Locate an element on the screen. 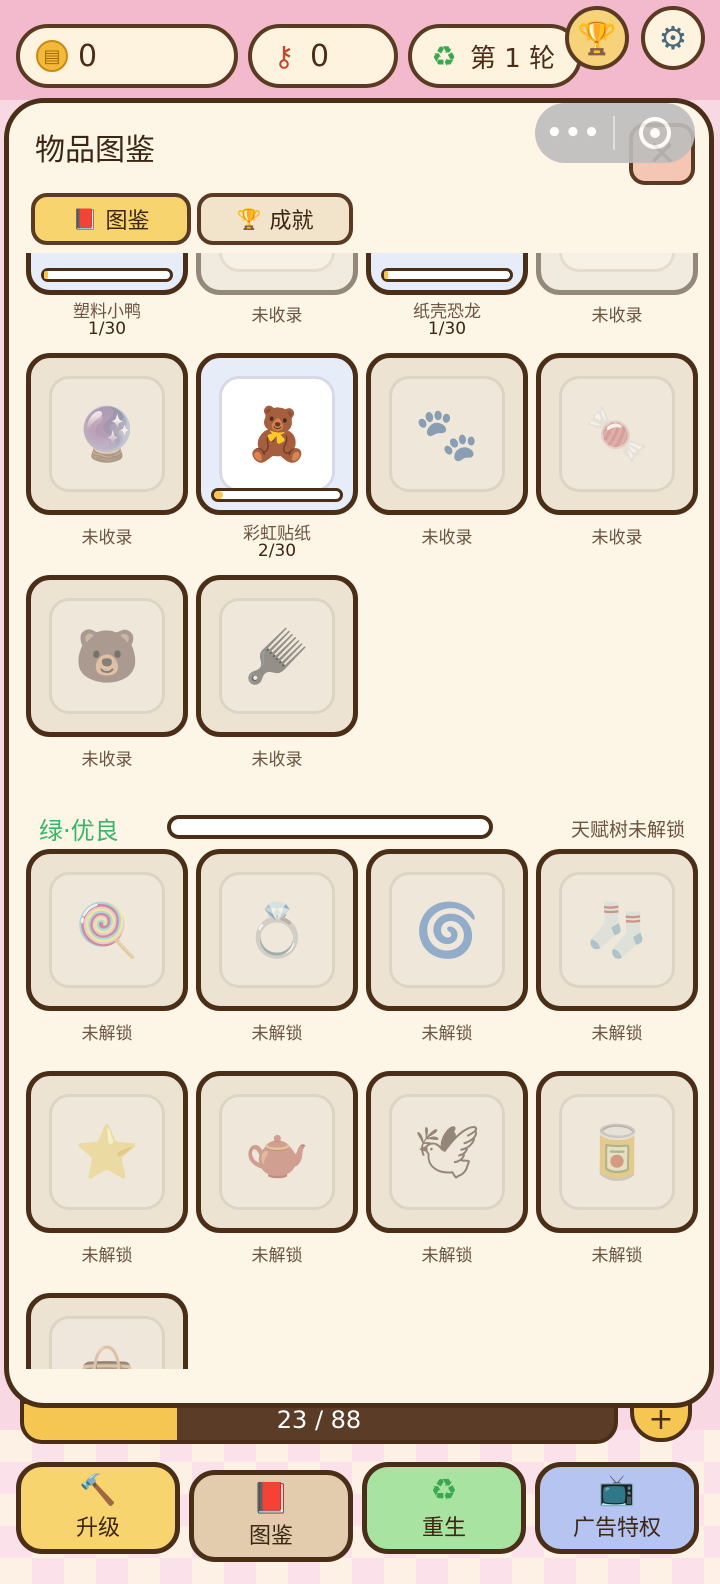  tab-collection: 📕 图鉴 is located at coordinates (111, 219).